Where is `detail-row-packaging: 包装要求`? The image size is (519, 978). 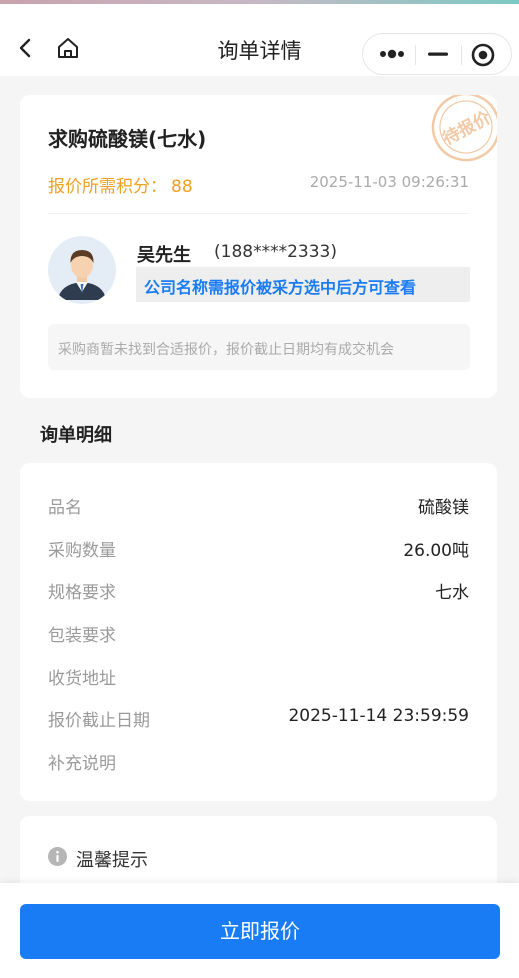
detail-row-packaging: 包装要求 is located at coordinates (258, 633).